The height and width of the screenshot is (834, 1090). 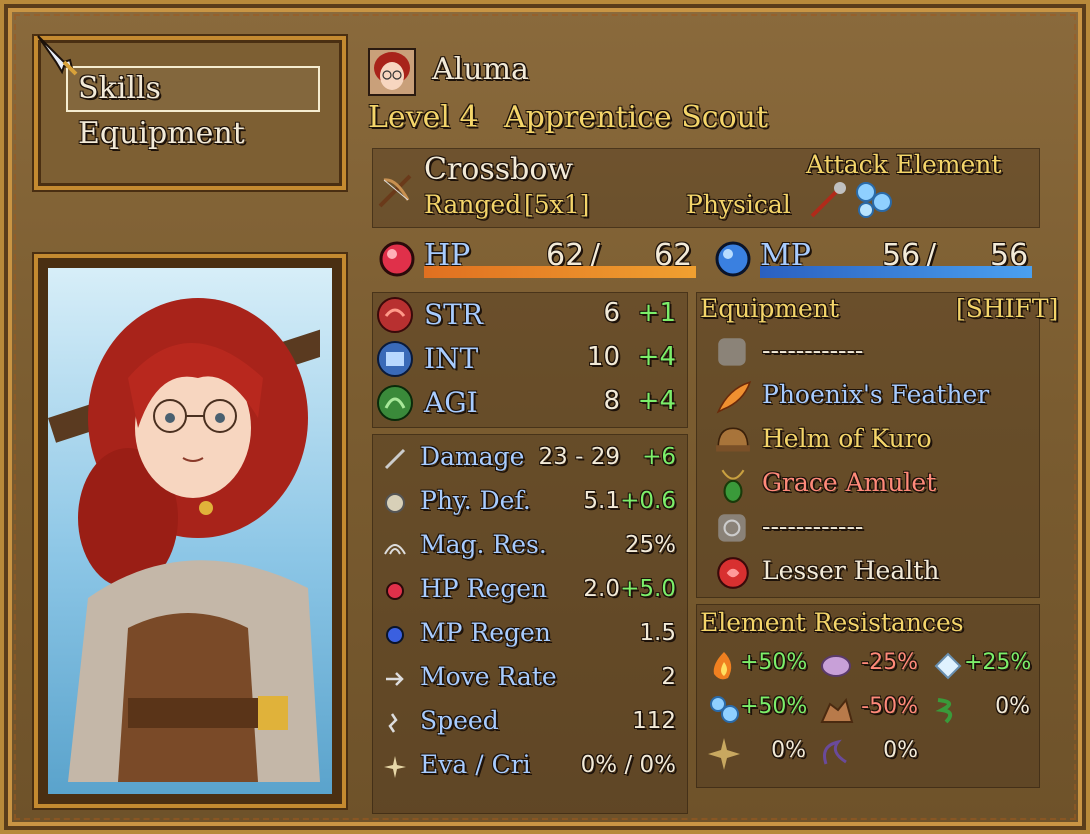 What do you see at coordinates (636, 117) in the screenshot?
I see `class-label: Apprentice Scout` at bounding box center [636, 117].